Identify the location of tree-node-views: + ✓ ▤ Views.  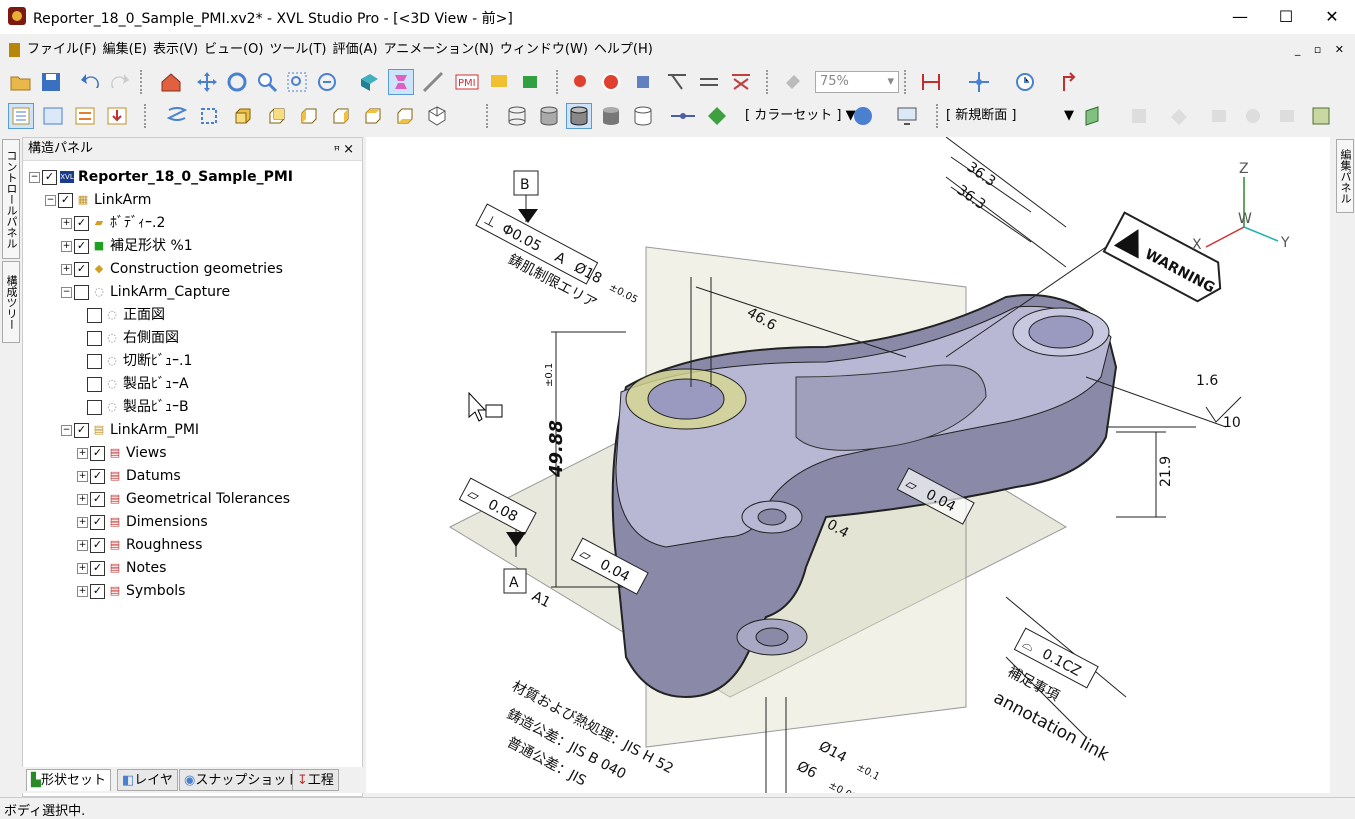
(122, 453).